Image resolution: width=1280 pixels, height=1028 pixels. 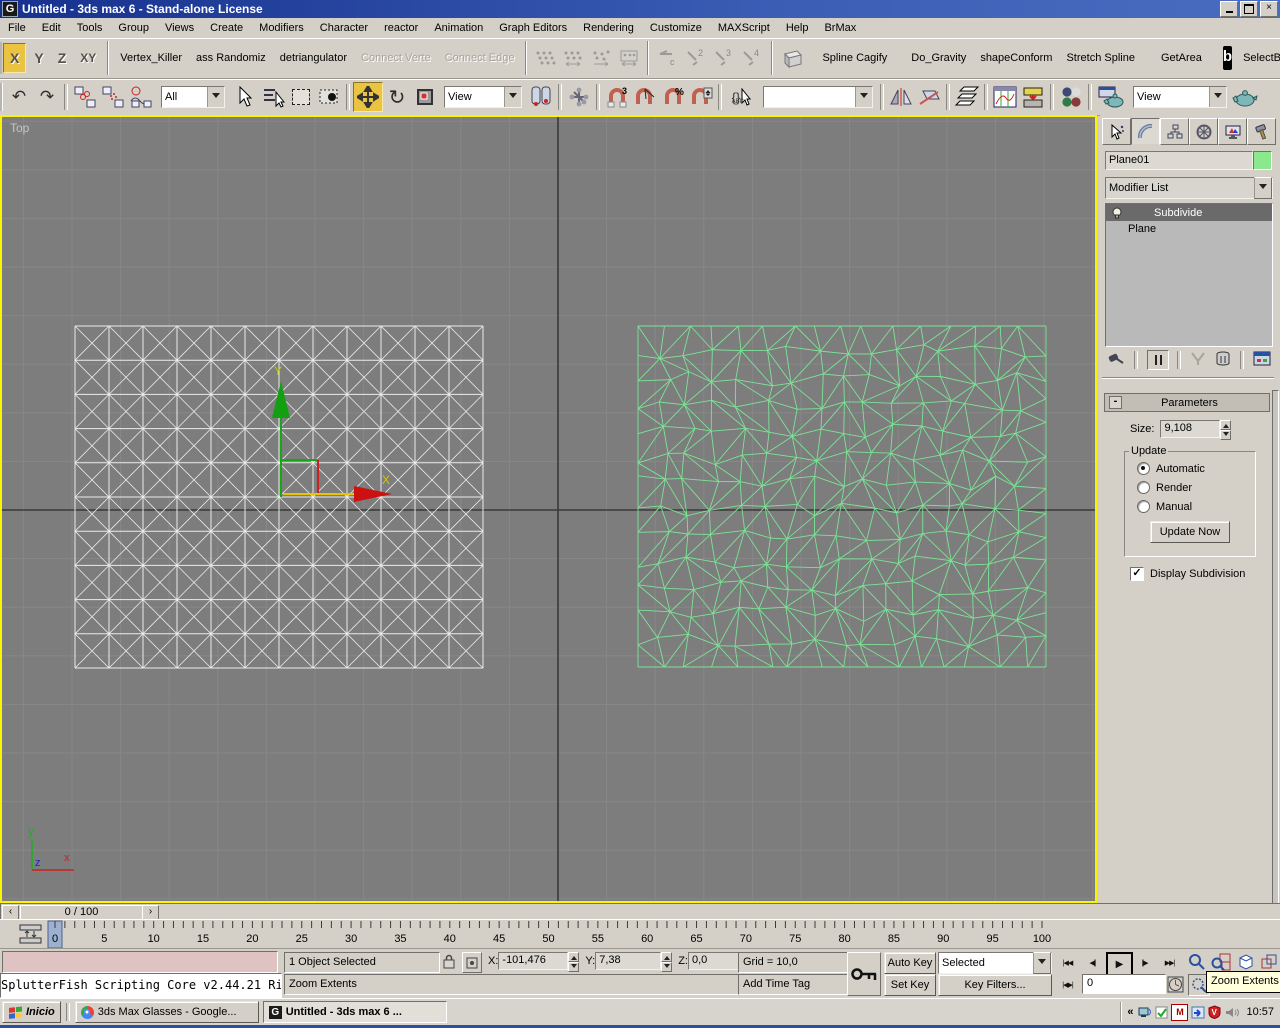 What do you see at coordinates (742, 97) in the screenshot?
I see `named-selection-sets-button: {}ABC` at bounding box center [742, 97].